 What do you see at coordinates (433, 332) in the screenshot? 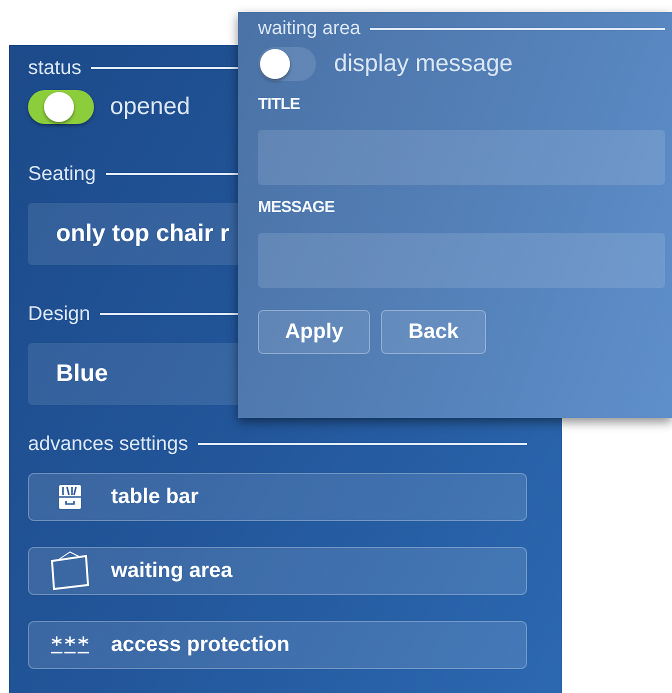
I see `dialog-button: Back` at bounding box center [433, 332].